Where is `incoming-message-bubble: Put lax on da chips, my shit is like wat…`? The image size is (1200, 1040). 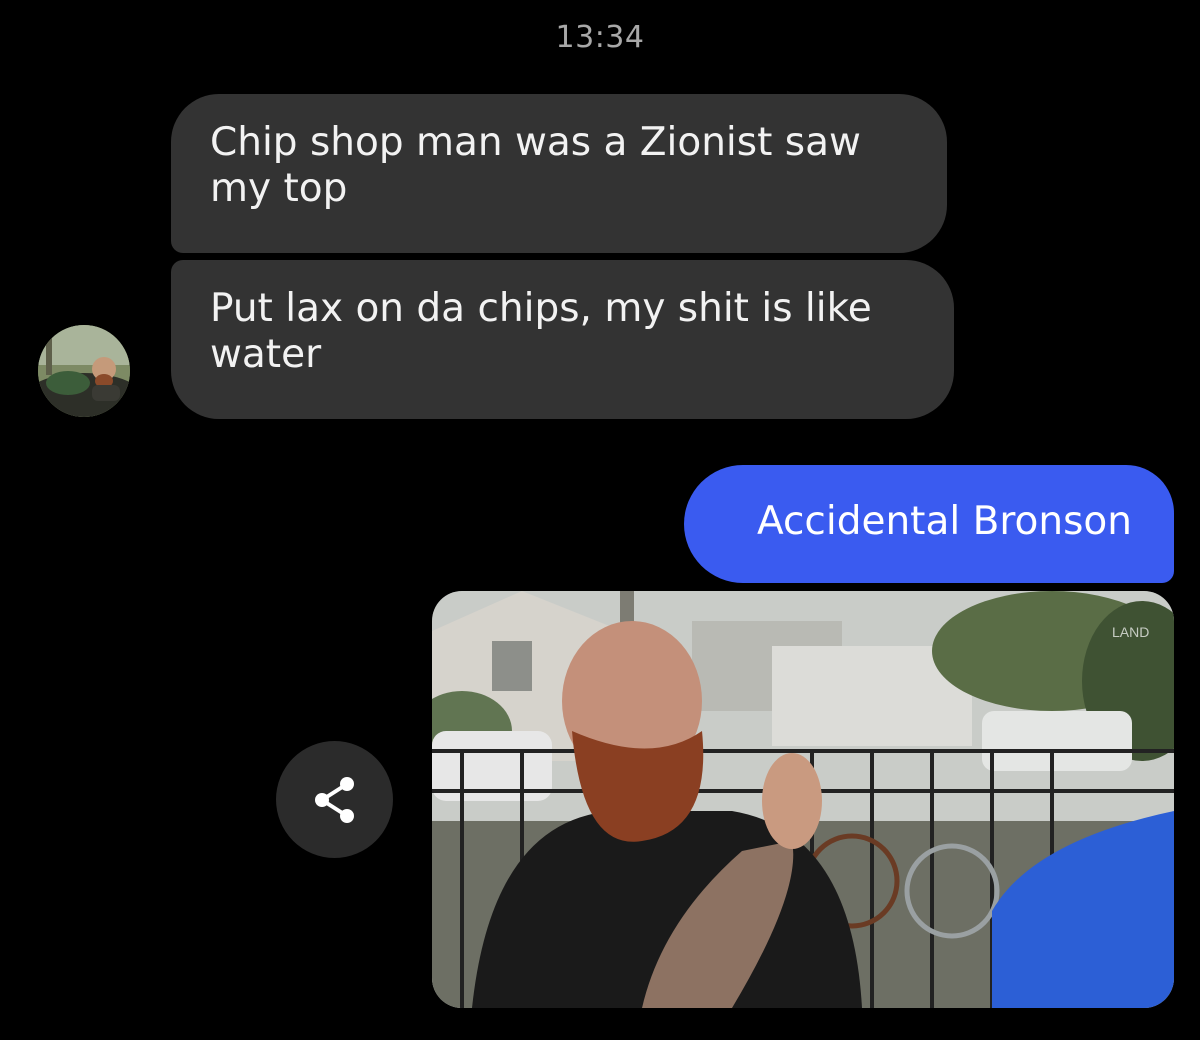 incoming-message-bubble: Put lax on da chips, my shit is like wat… is located at coordinates (562, 339).